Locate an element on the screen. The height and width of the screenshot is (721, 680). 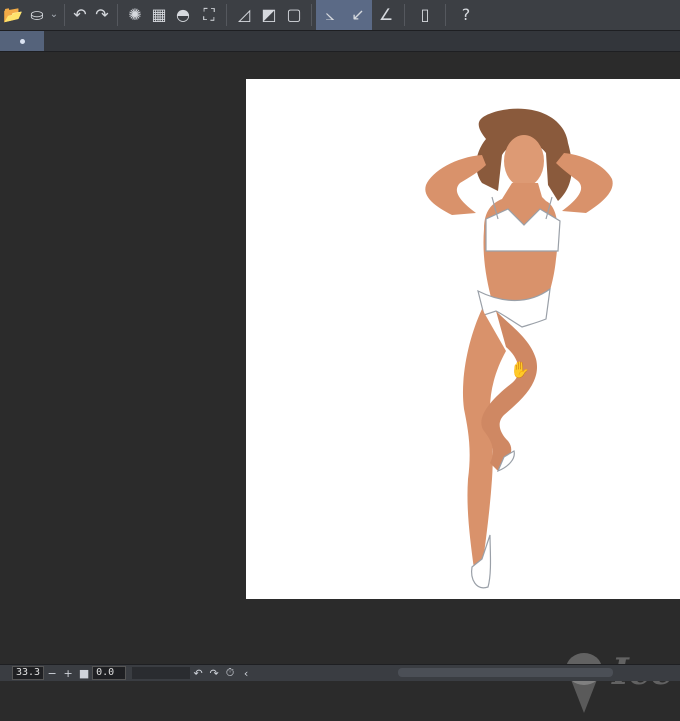
rotate-left-button: ↶ is located at coordinates (198, 673).